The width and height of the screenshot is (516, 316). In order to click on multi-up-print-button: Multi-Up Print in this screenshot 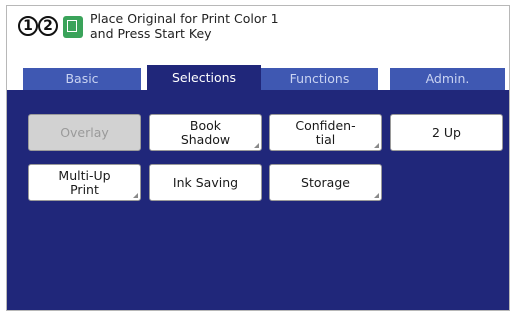, I will do `click(84, 182)`.